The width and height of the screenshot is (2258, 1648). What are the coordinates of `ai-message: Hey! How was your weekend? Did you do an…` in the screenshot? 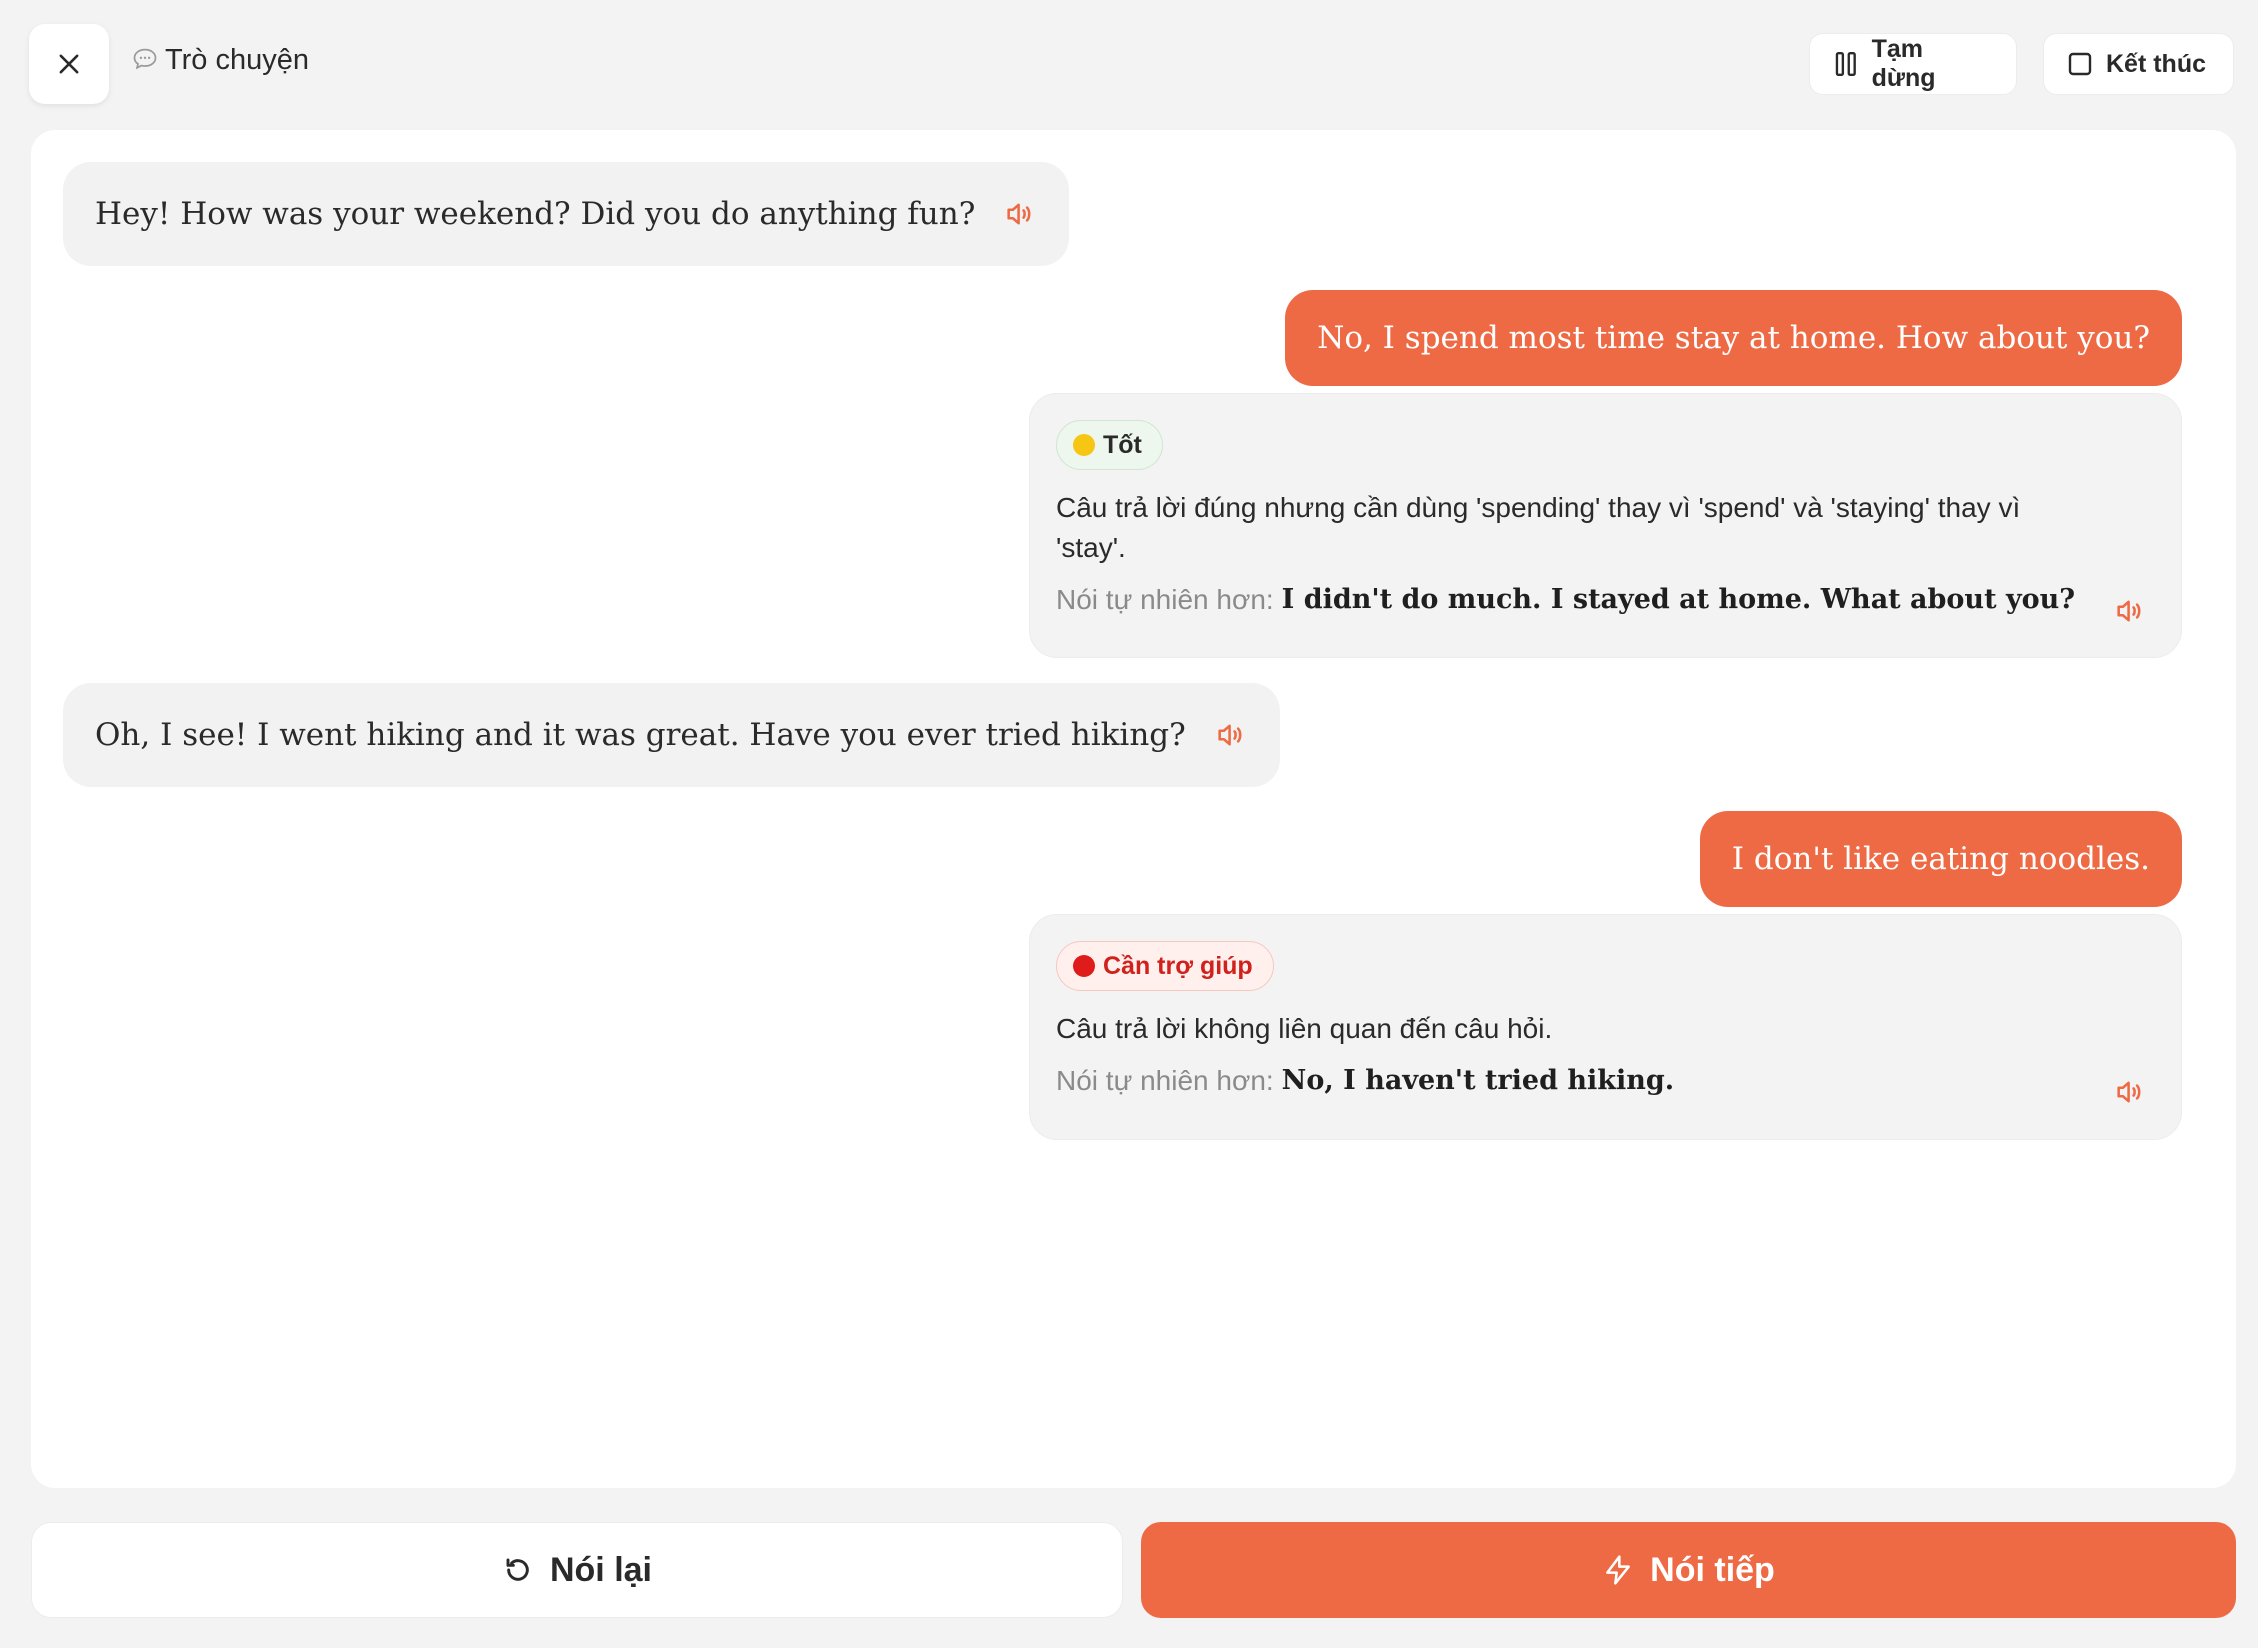 It's located at (566, 214).